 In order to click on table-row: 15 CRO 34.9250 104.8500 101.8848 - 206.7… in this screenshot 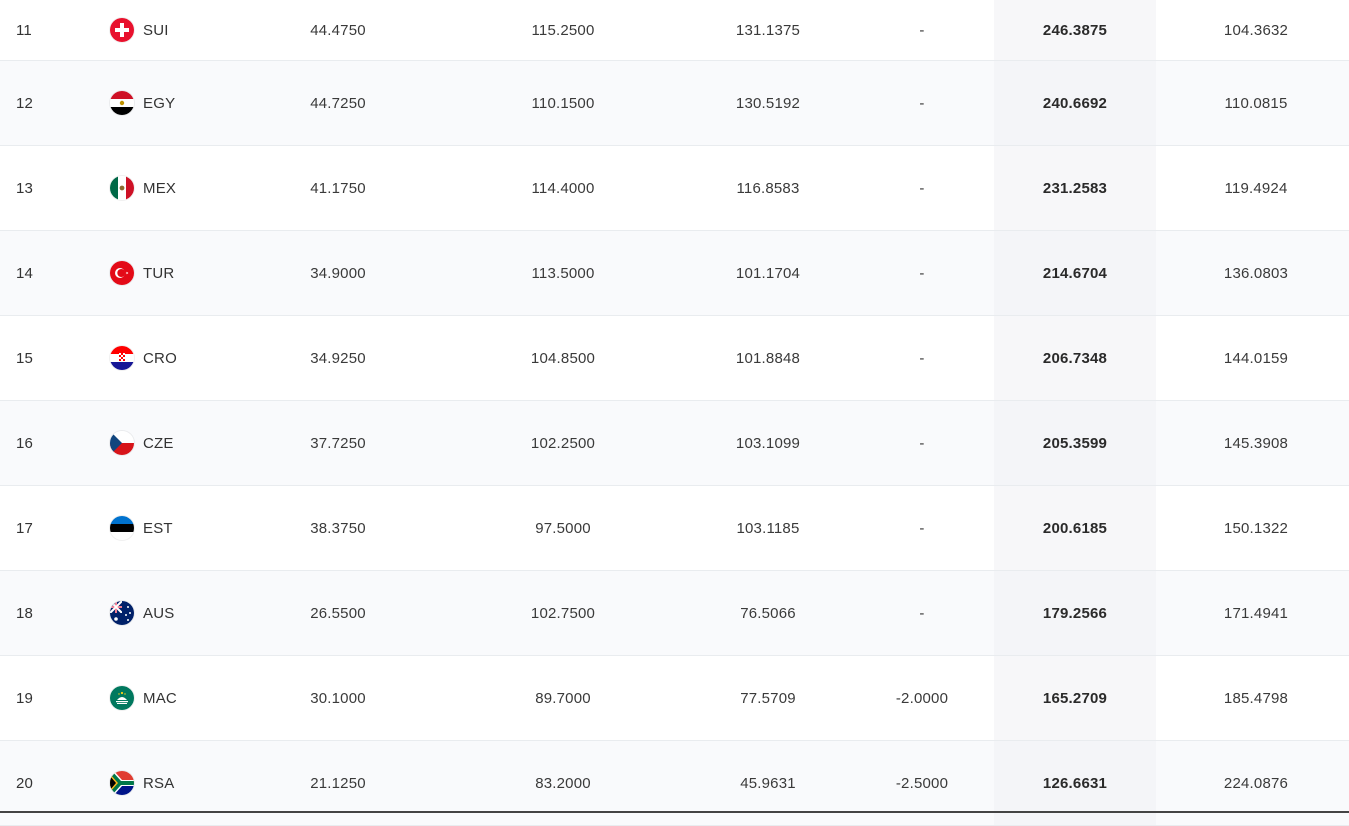, I will do `click(674, 358)`.